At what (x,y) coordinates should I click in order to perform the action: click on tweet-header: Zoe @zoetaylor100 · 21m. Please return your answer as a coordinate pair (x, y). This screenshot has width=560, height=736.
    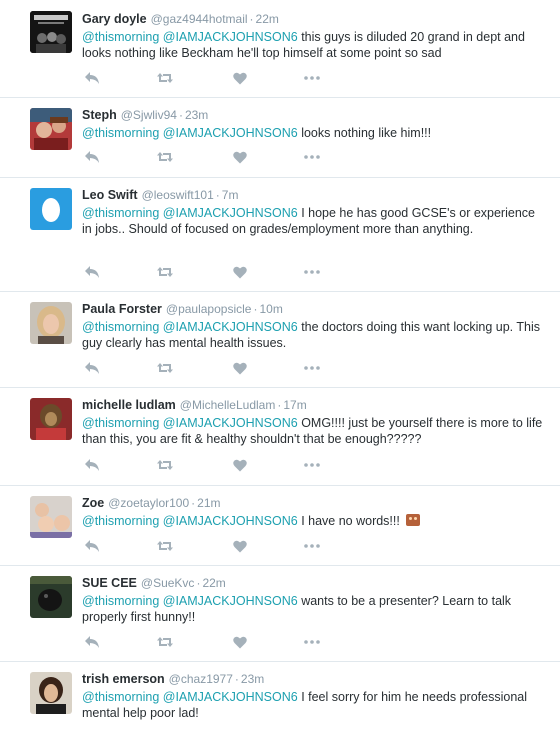
    Looking at the image, I should click on (315, 503).